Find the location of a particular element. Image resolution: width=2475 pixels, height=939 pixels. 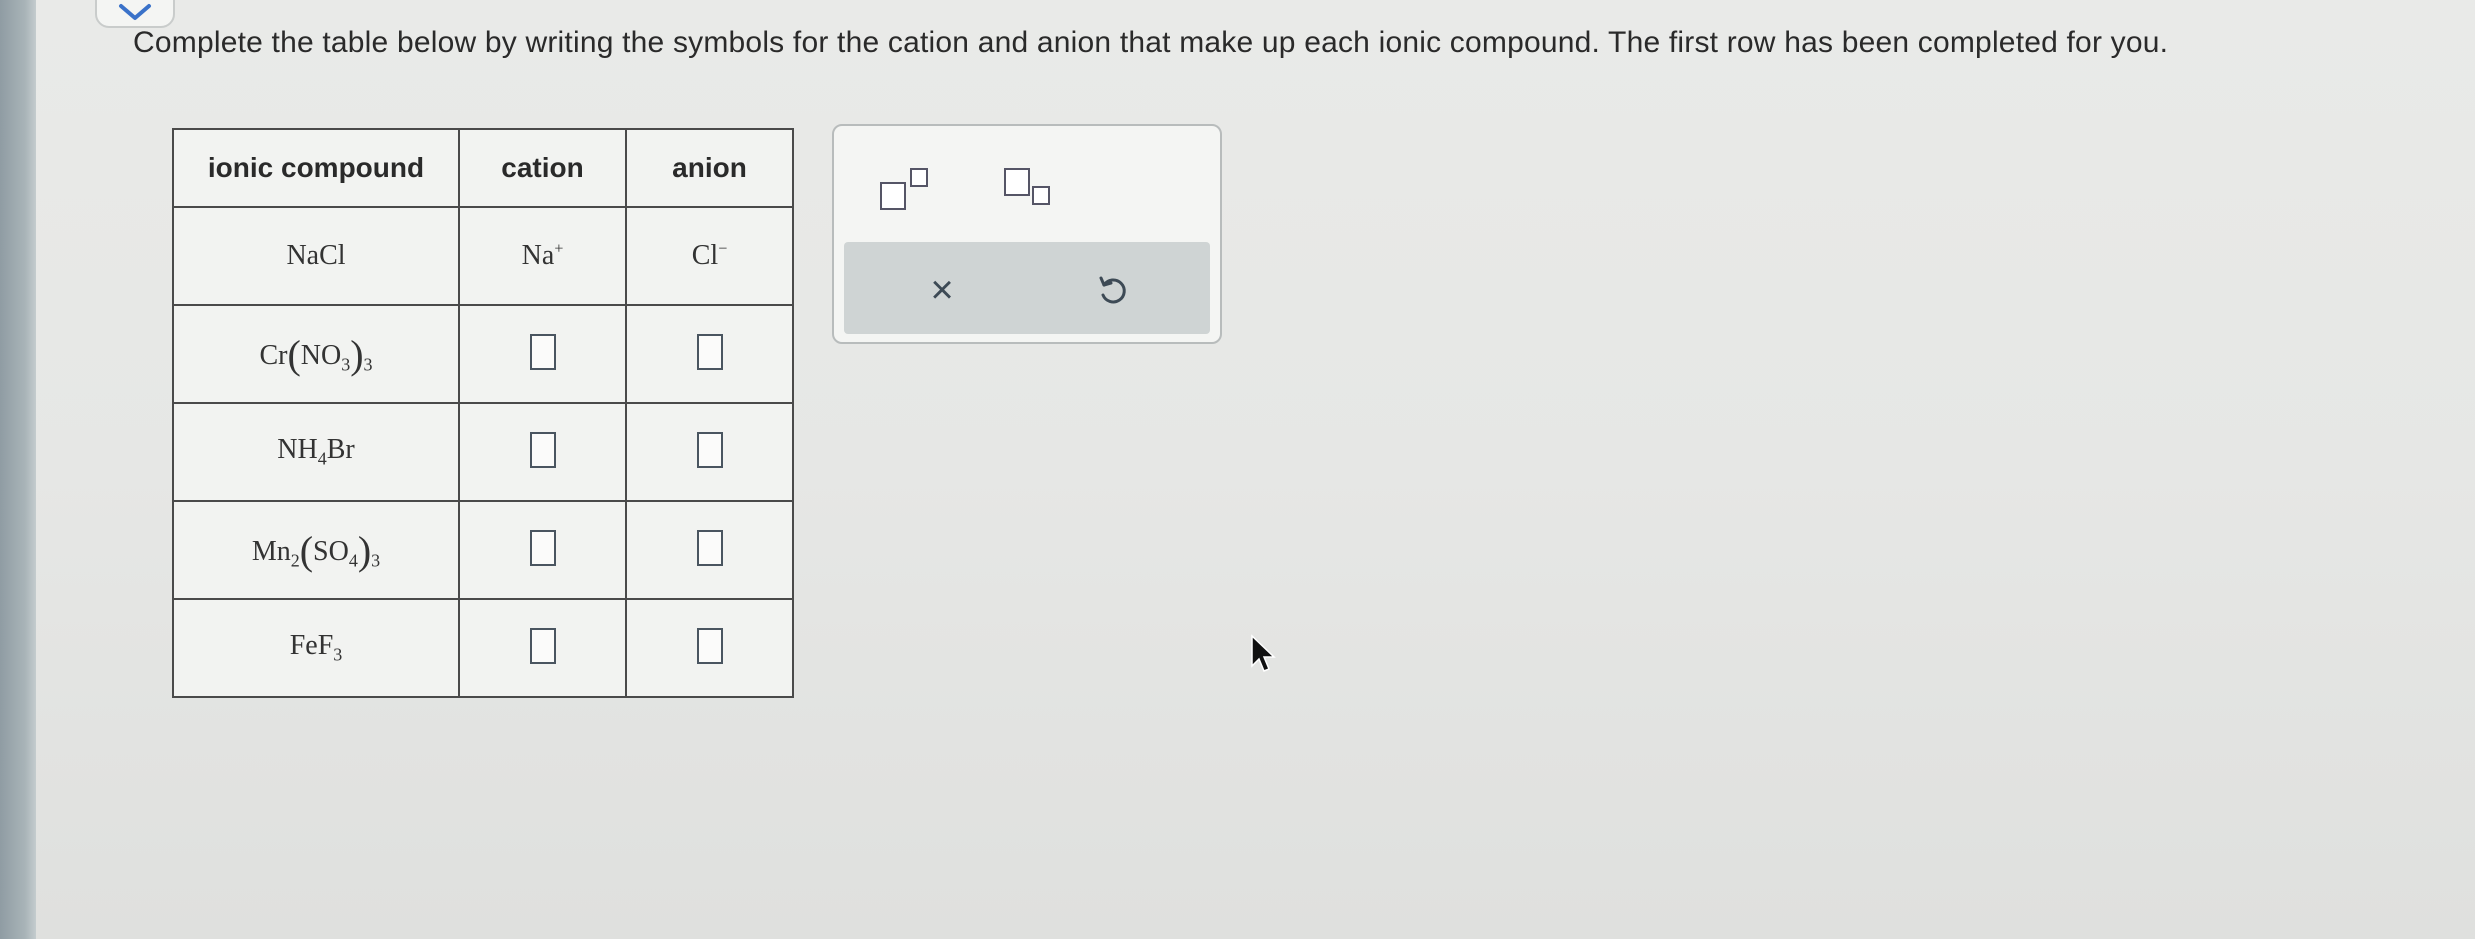

table-row: NaCl Na+ Cl− is located at coordinates (483, 256).